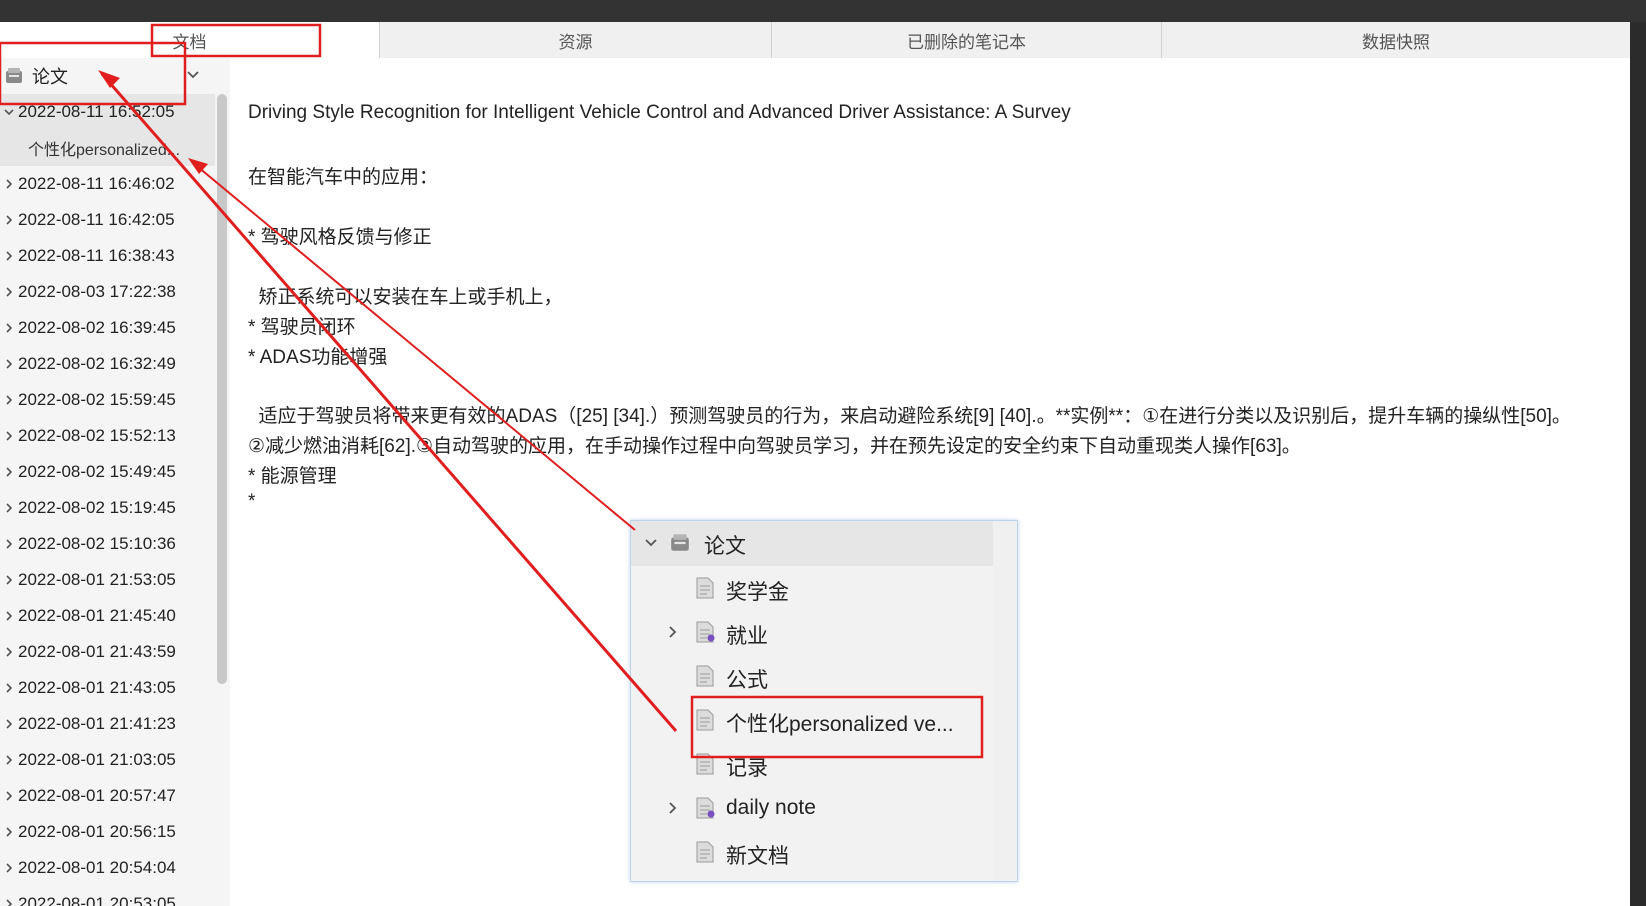  I want to click on notebook-name: 论文, so click(50, 77).